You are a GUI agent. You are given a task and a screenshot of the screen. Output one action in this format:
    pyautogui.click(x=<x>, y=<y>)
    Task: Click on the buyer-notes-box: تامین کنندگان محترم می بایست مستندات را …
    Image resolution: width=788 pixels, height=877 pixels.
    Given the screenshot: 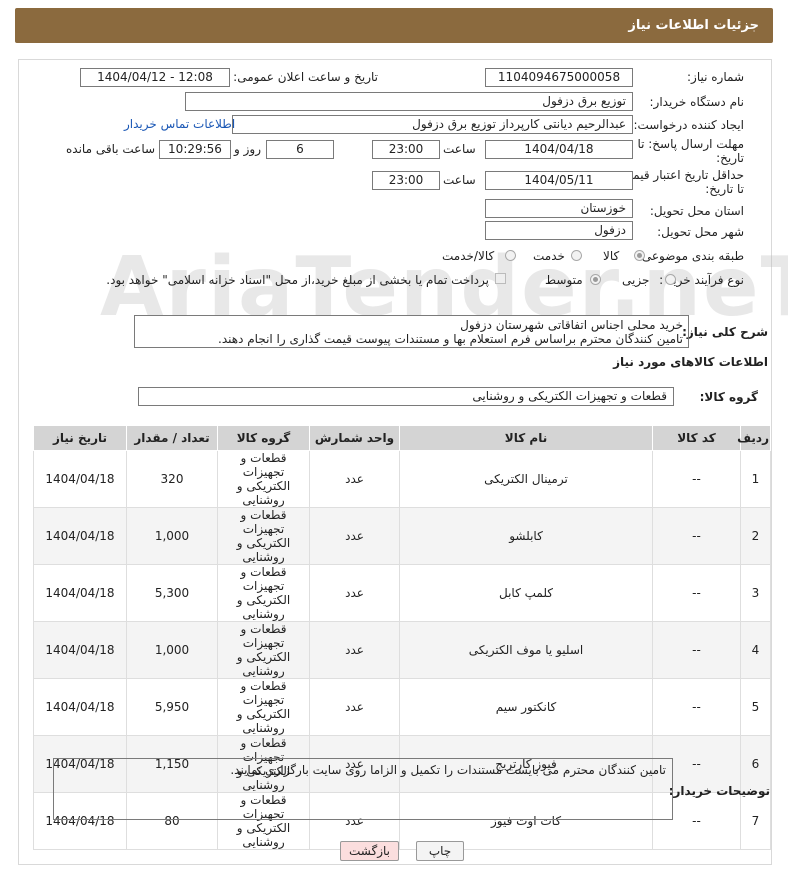 What is the action you would take?
    pyautogui.click(x=363, y=789)
    